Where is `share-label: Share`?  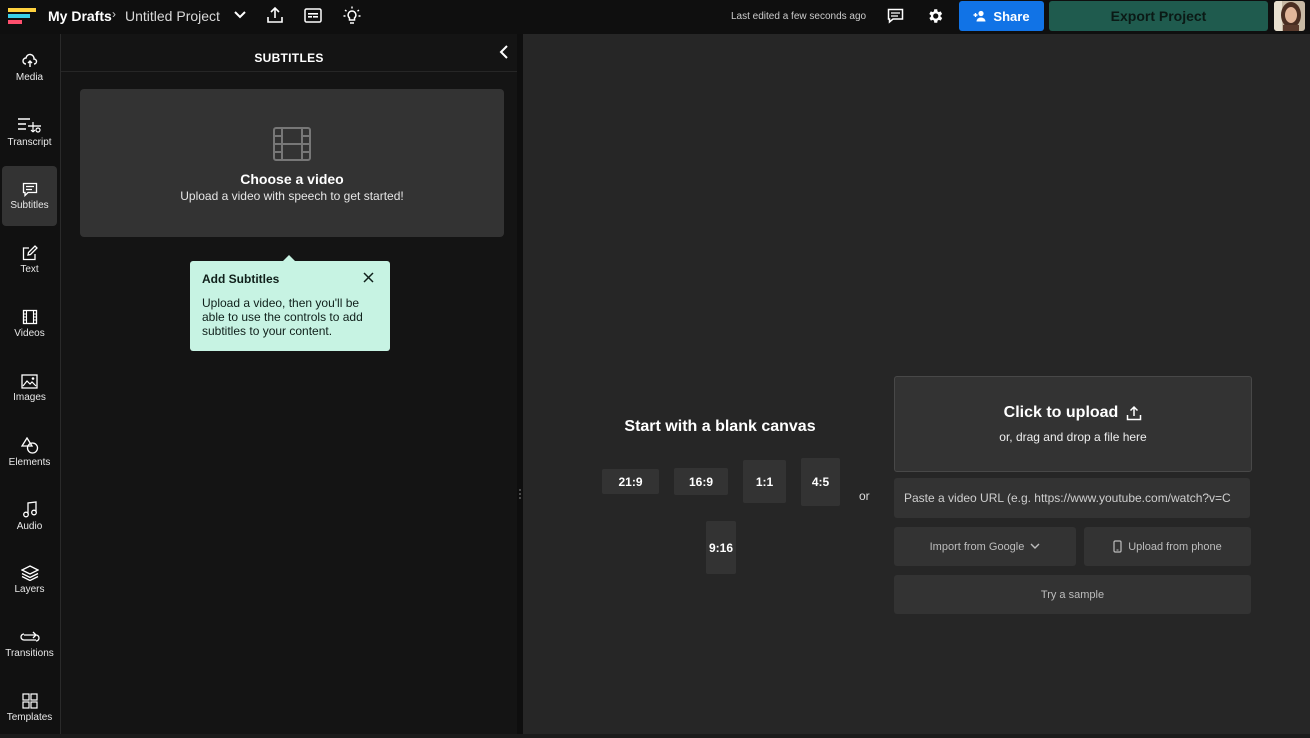
share-label: Share is located at coordinates (1011, 16).